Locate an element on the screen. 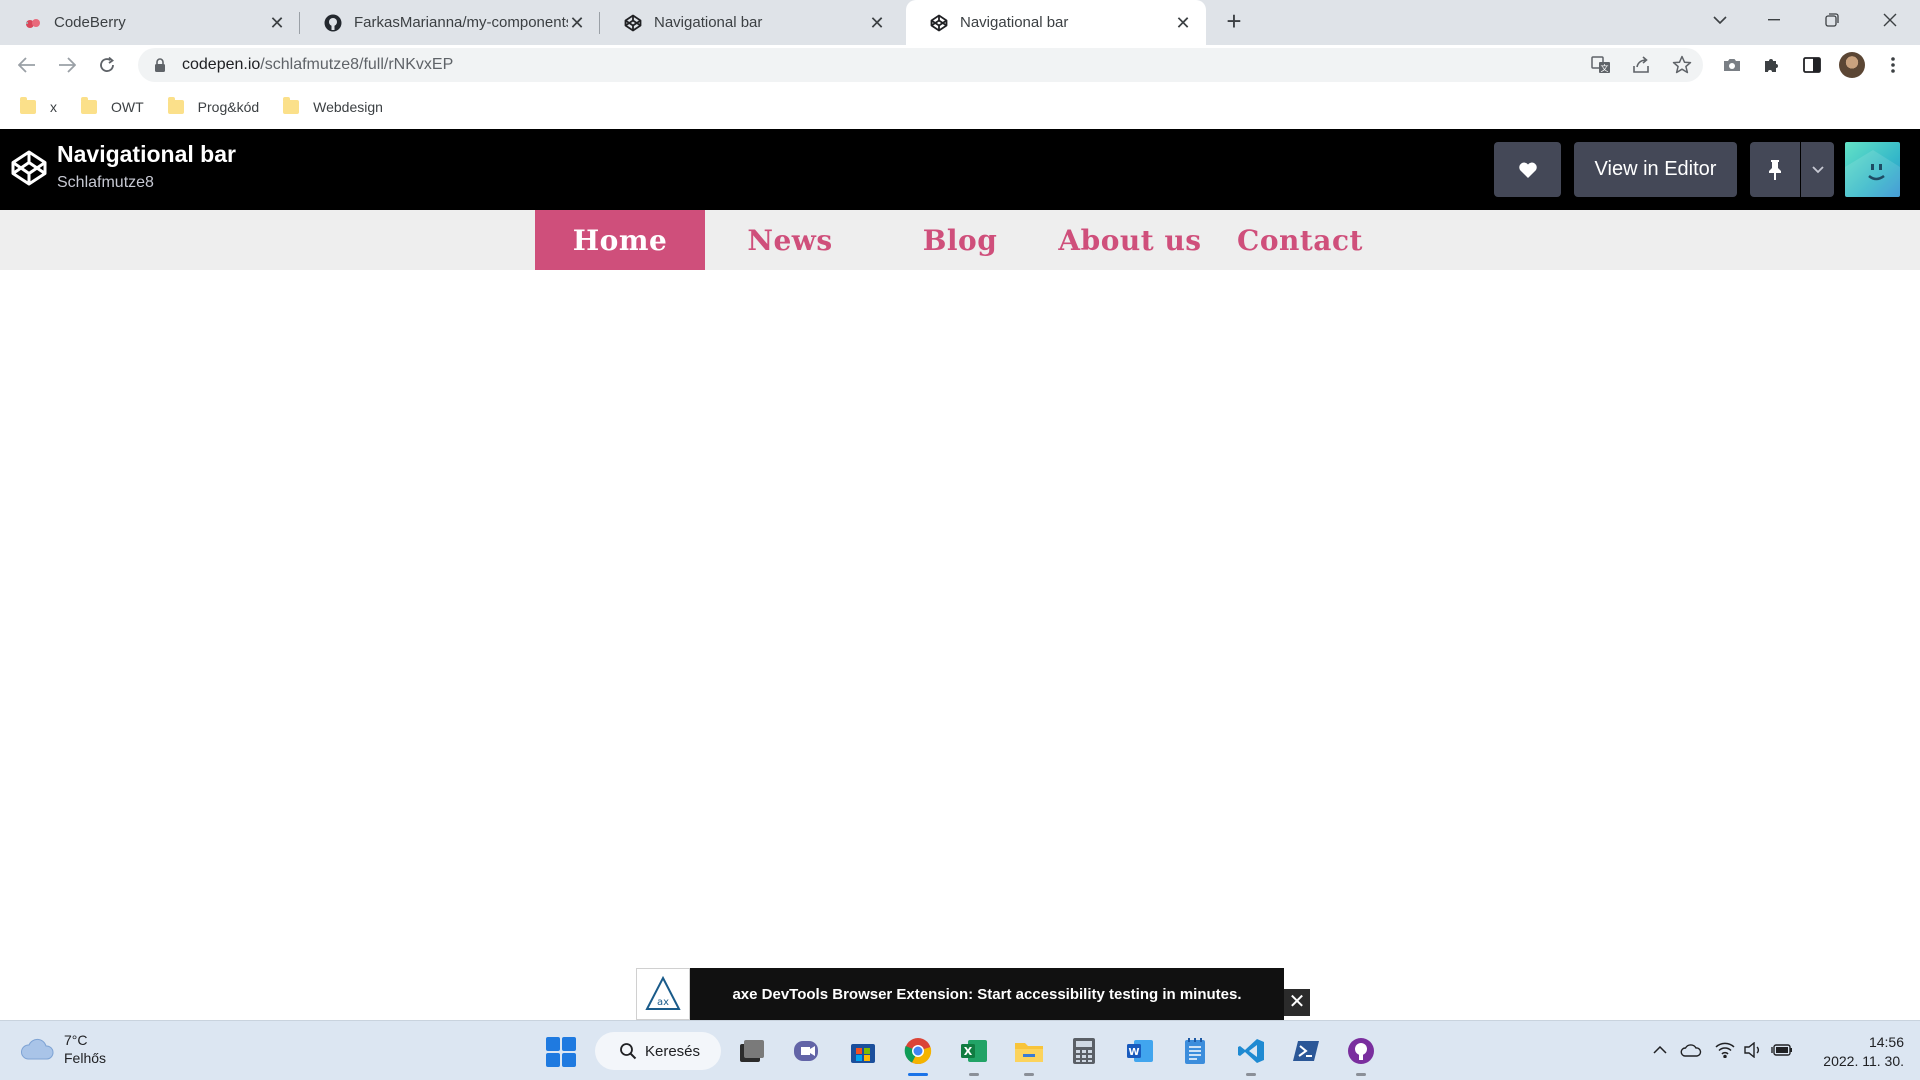 The image size is (1920, 1080). window-close-icon is located at coordinates (1890, 20).